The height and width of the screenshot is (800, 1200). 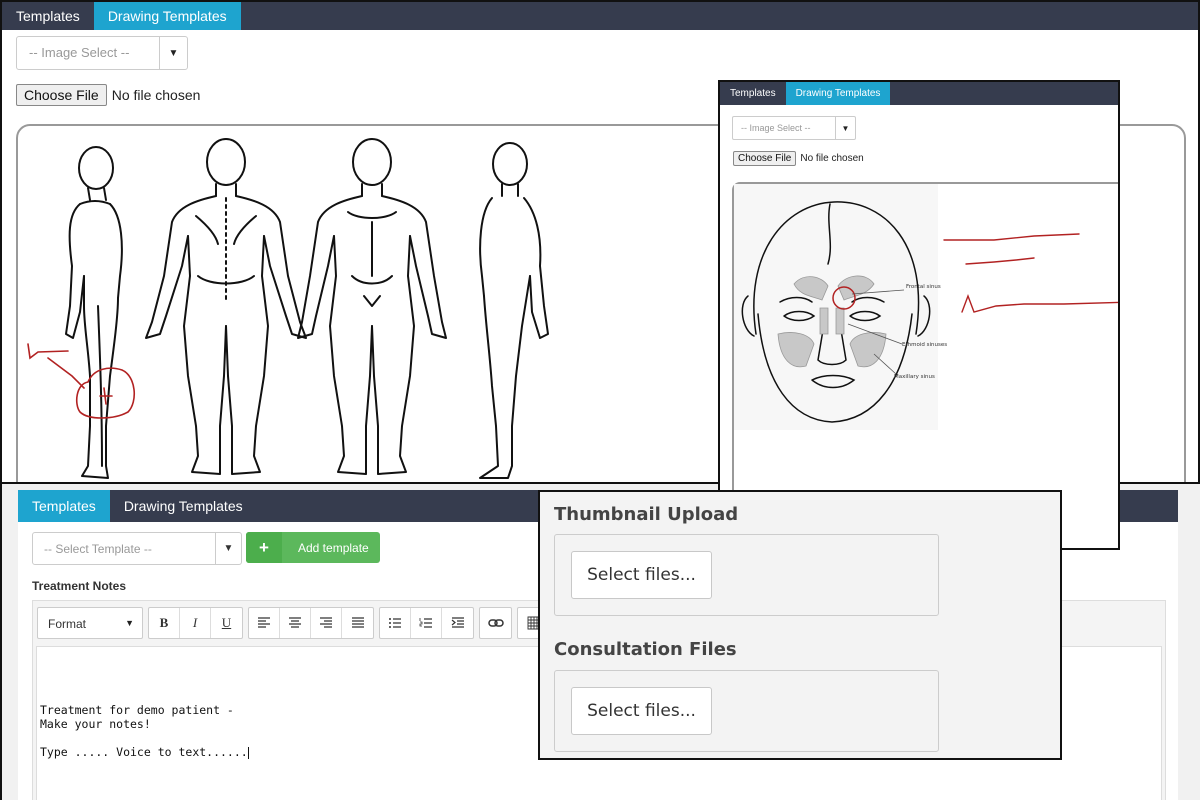 I want to click on note-line: Make your notes!, so click(x=95, y=724).